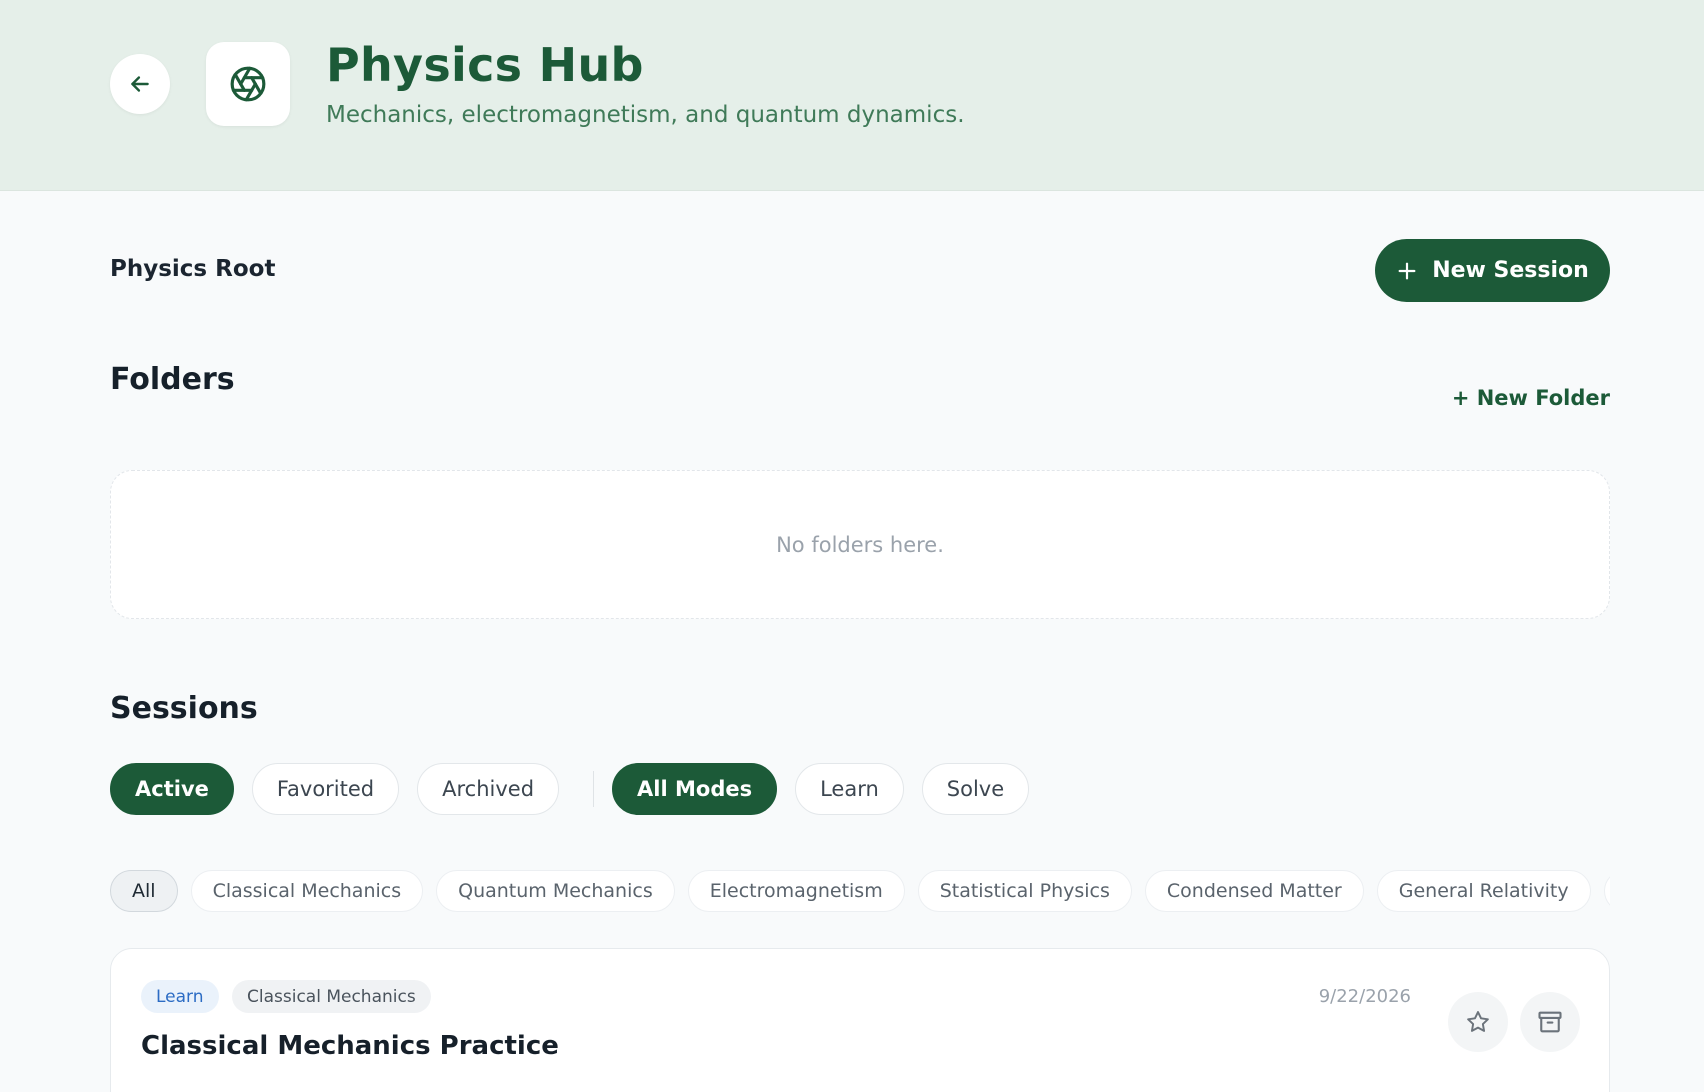 Image resolution: width=1704 pixels, height=1092 pixels. Describe the element at coordinates (485, 65) in the screenshot. I see `page-title: Physics Hub` at that location.